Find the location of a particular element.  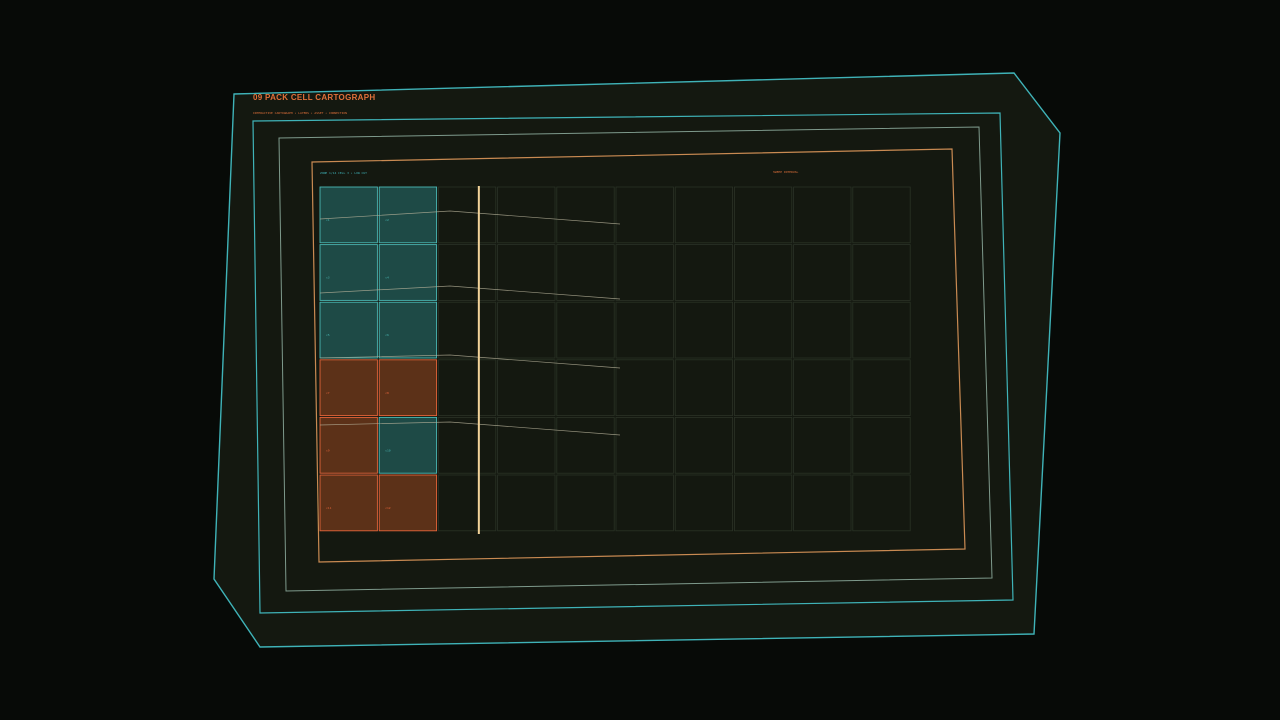

cell-label: c9 is located at coordinates (328, 450).